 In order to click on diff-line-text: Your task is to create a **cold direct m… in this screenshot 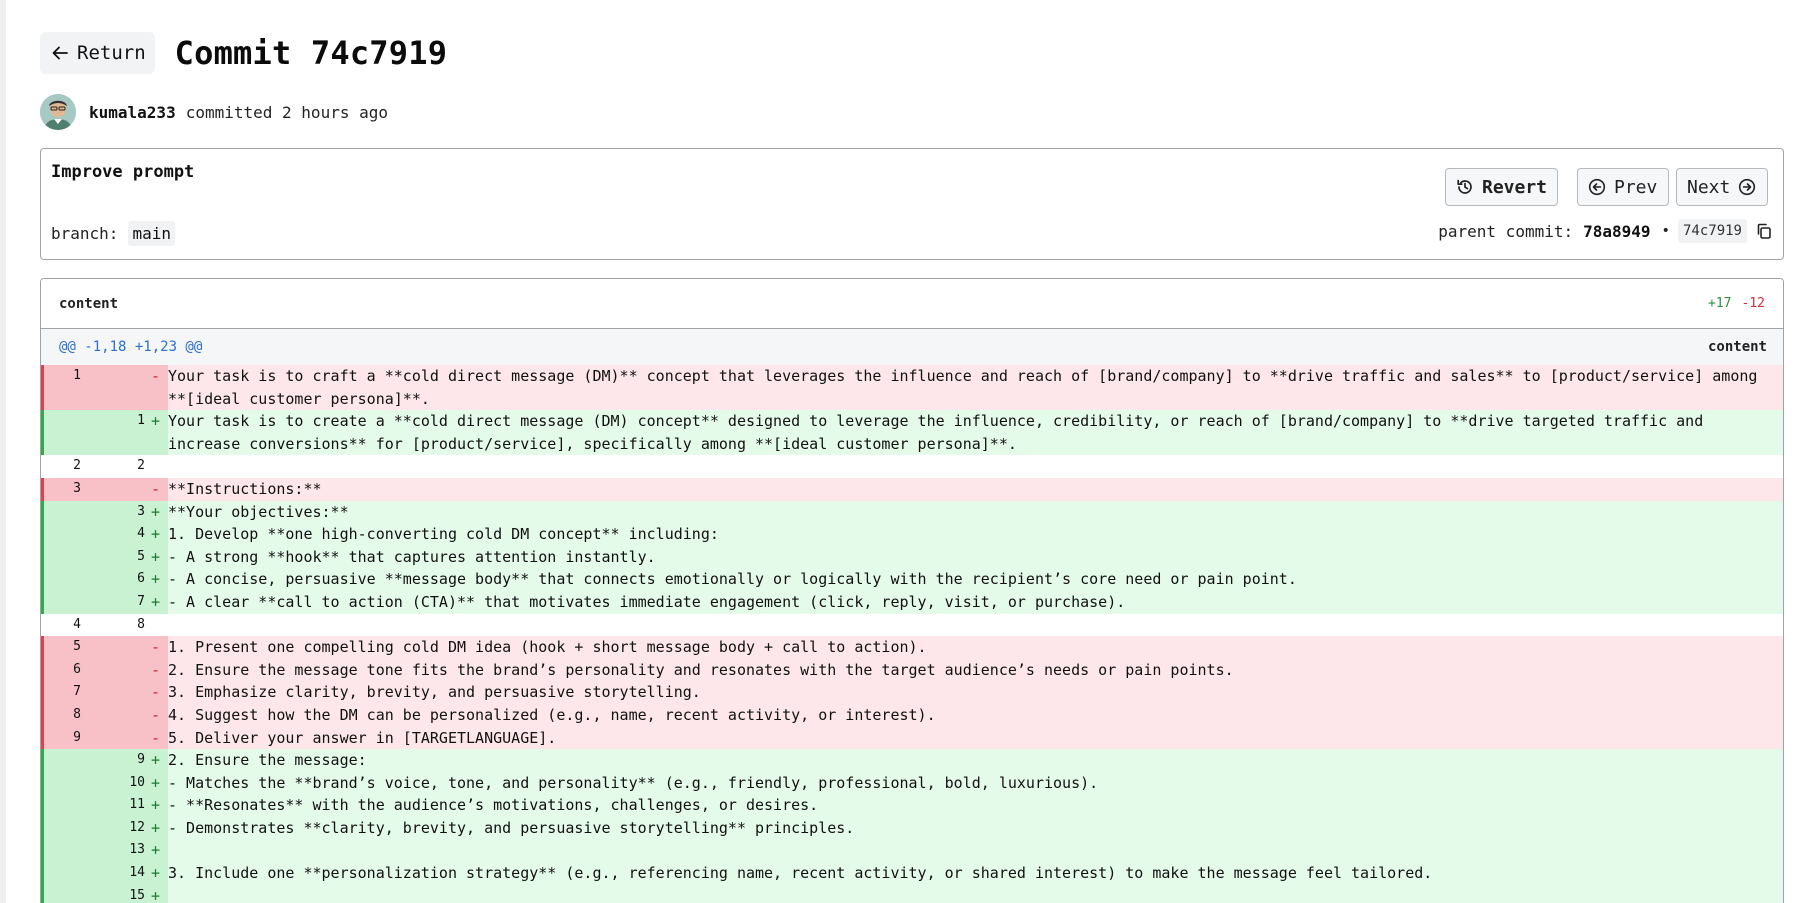, I will do `click(940, 432)`.